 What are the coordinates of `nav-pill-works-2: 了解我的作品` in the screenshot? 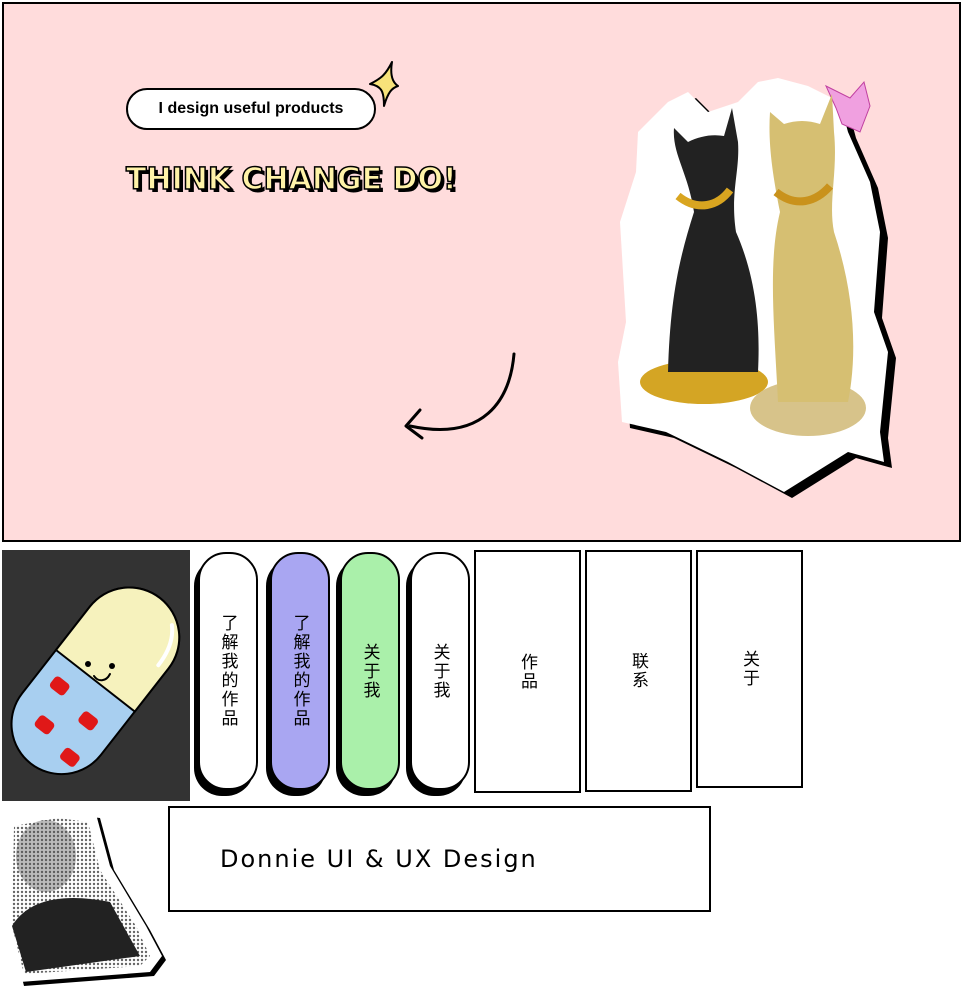 It's located at (300, 671).